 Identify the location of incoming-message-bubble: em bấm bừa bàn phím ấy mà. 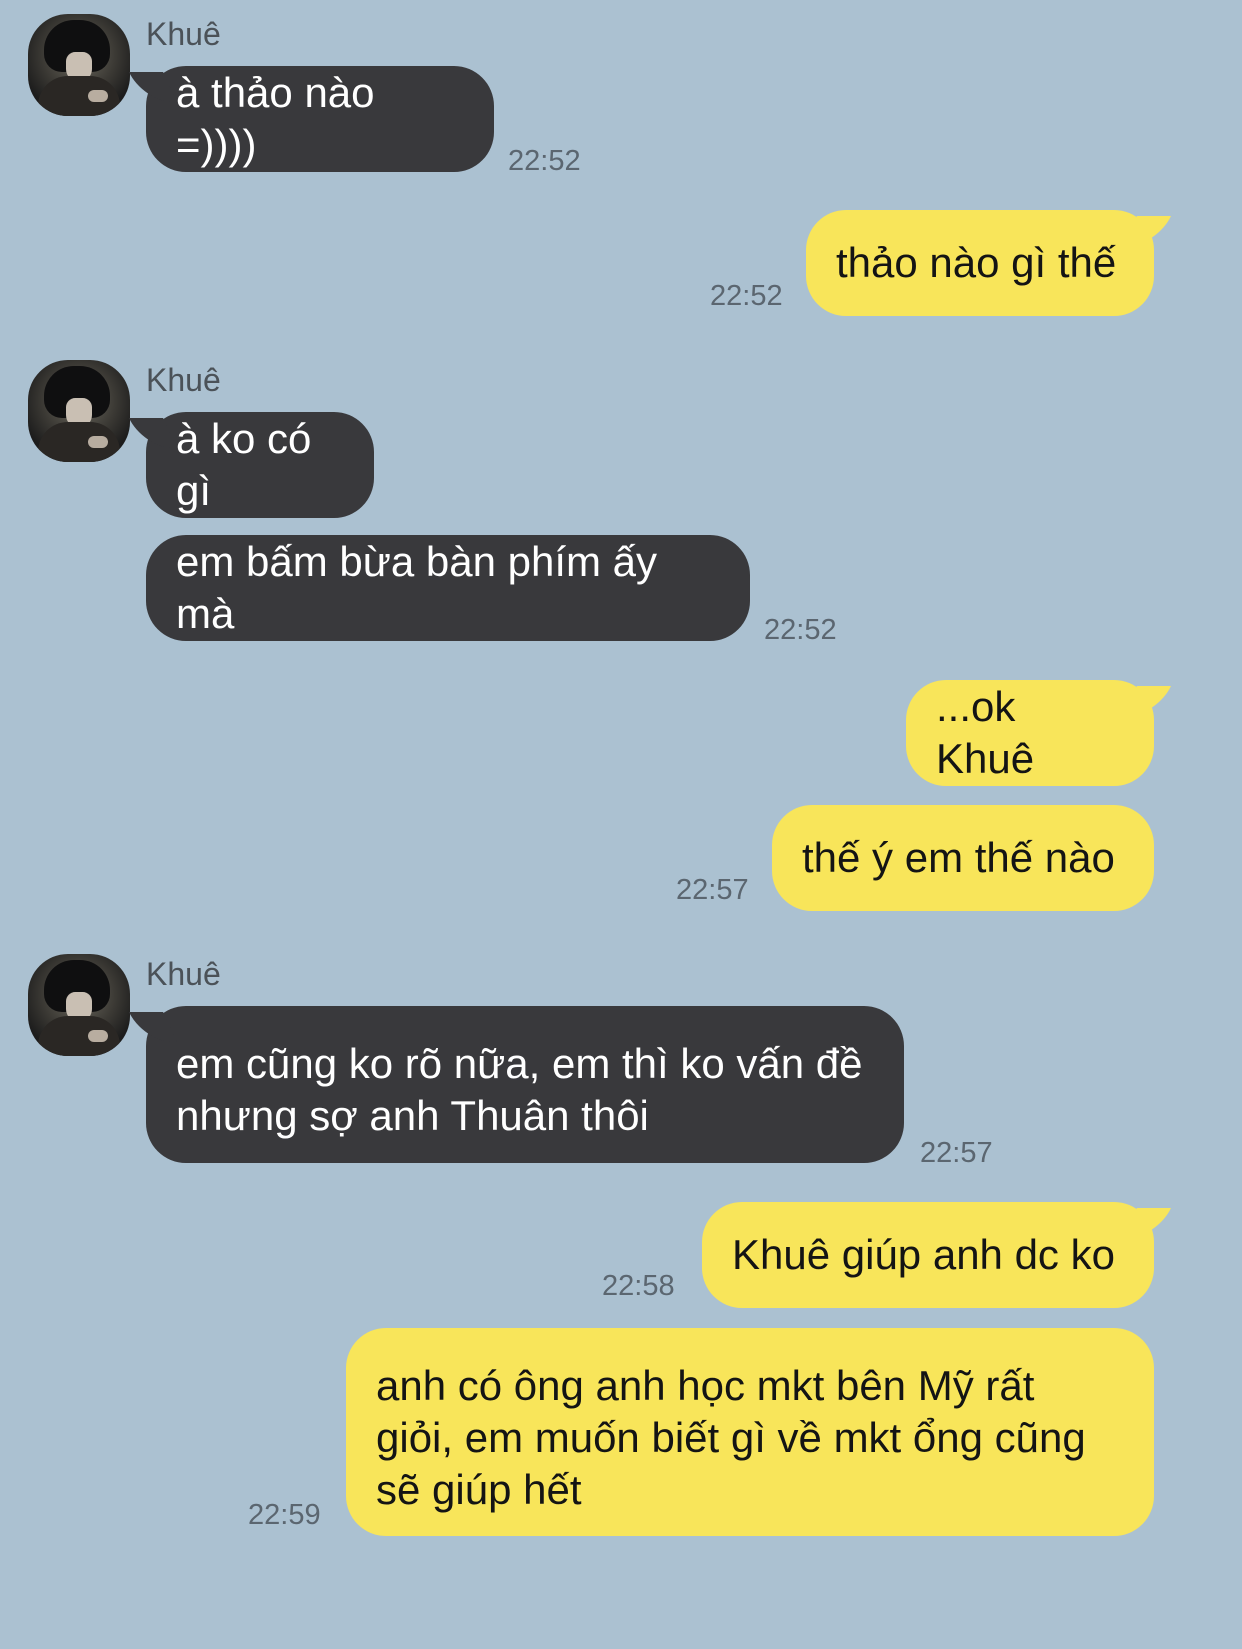
(448, 588).